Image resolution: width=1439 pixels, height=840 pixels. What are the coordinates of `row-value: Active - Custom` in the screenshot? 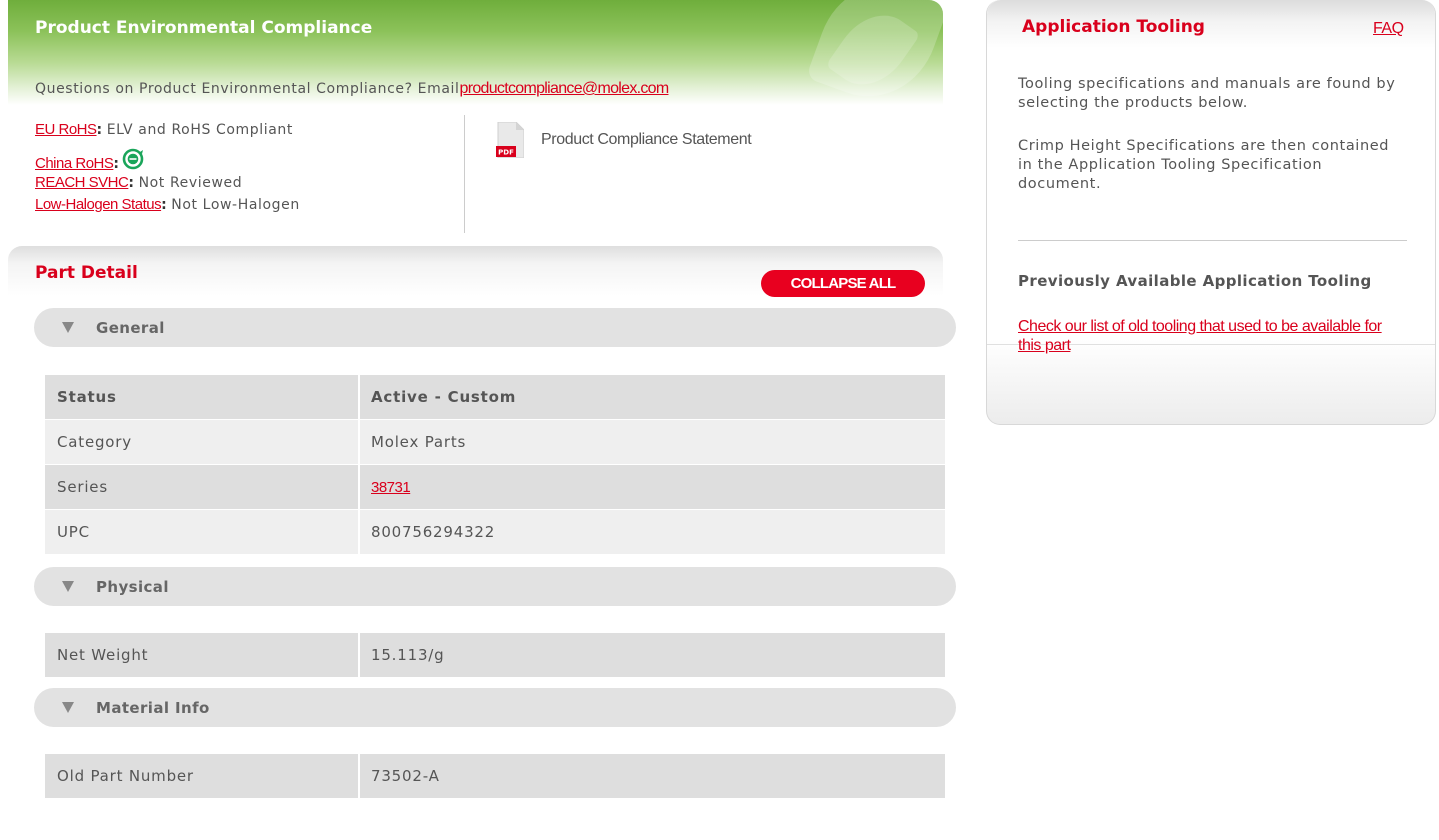 It's located at (444, 397).